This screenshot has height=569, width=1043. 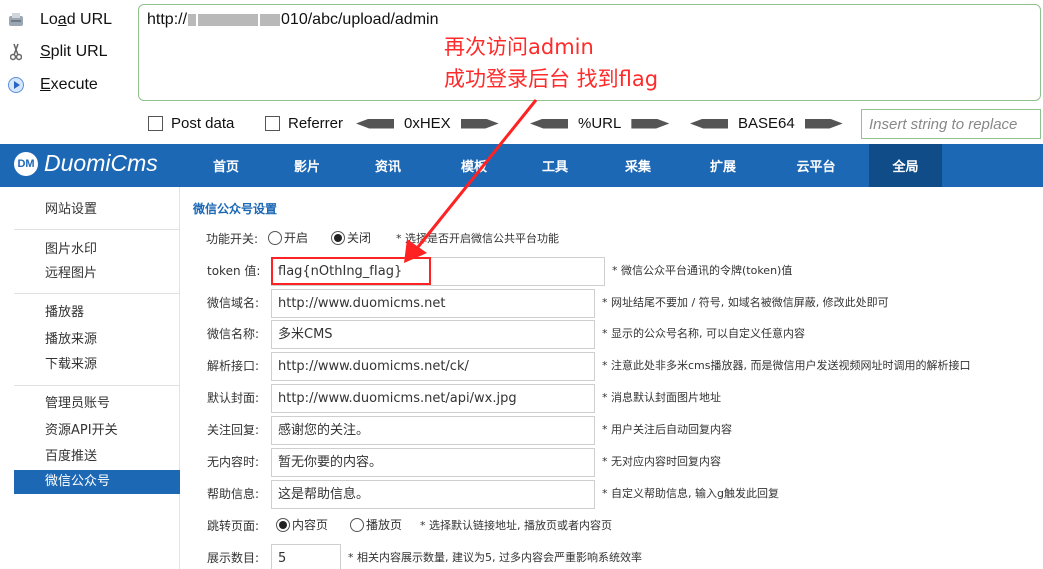 I want to click on base64-encoder: BASE64, so click(x=766, y=123).